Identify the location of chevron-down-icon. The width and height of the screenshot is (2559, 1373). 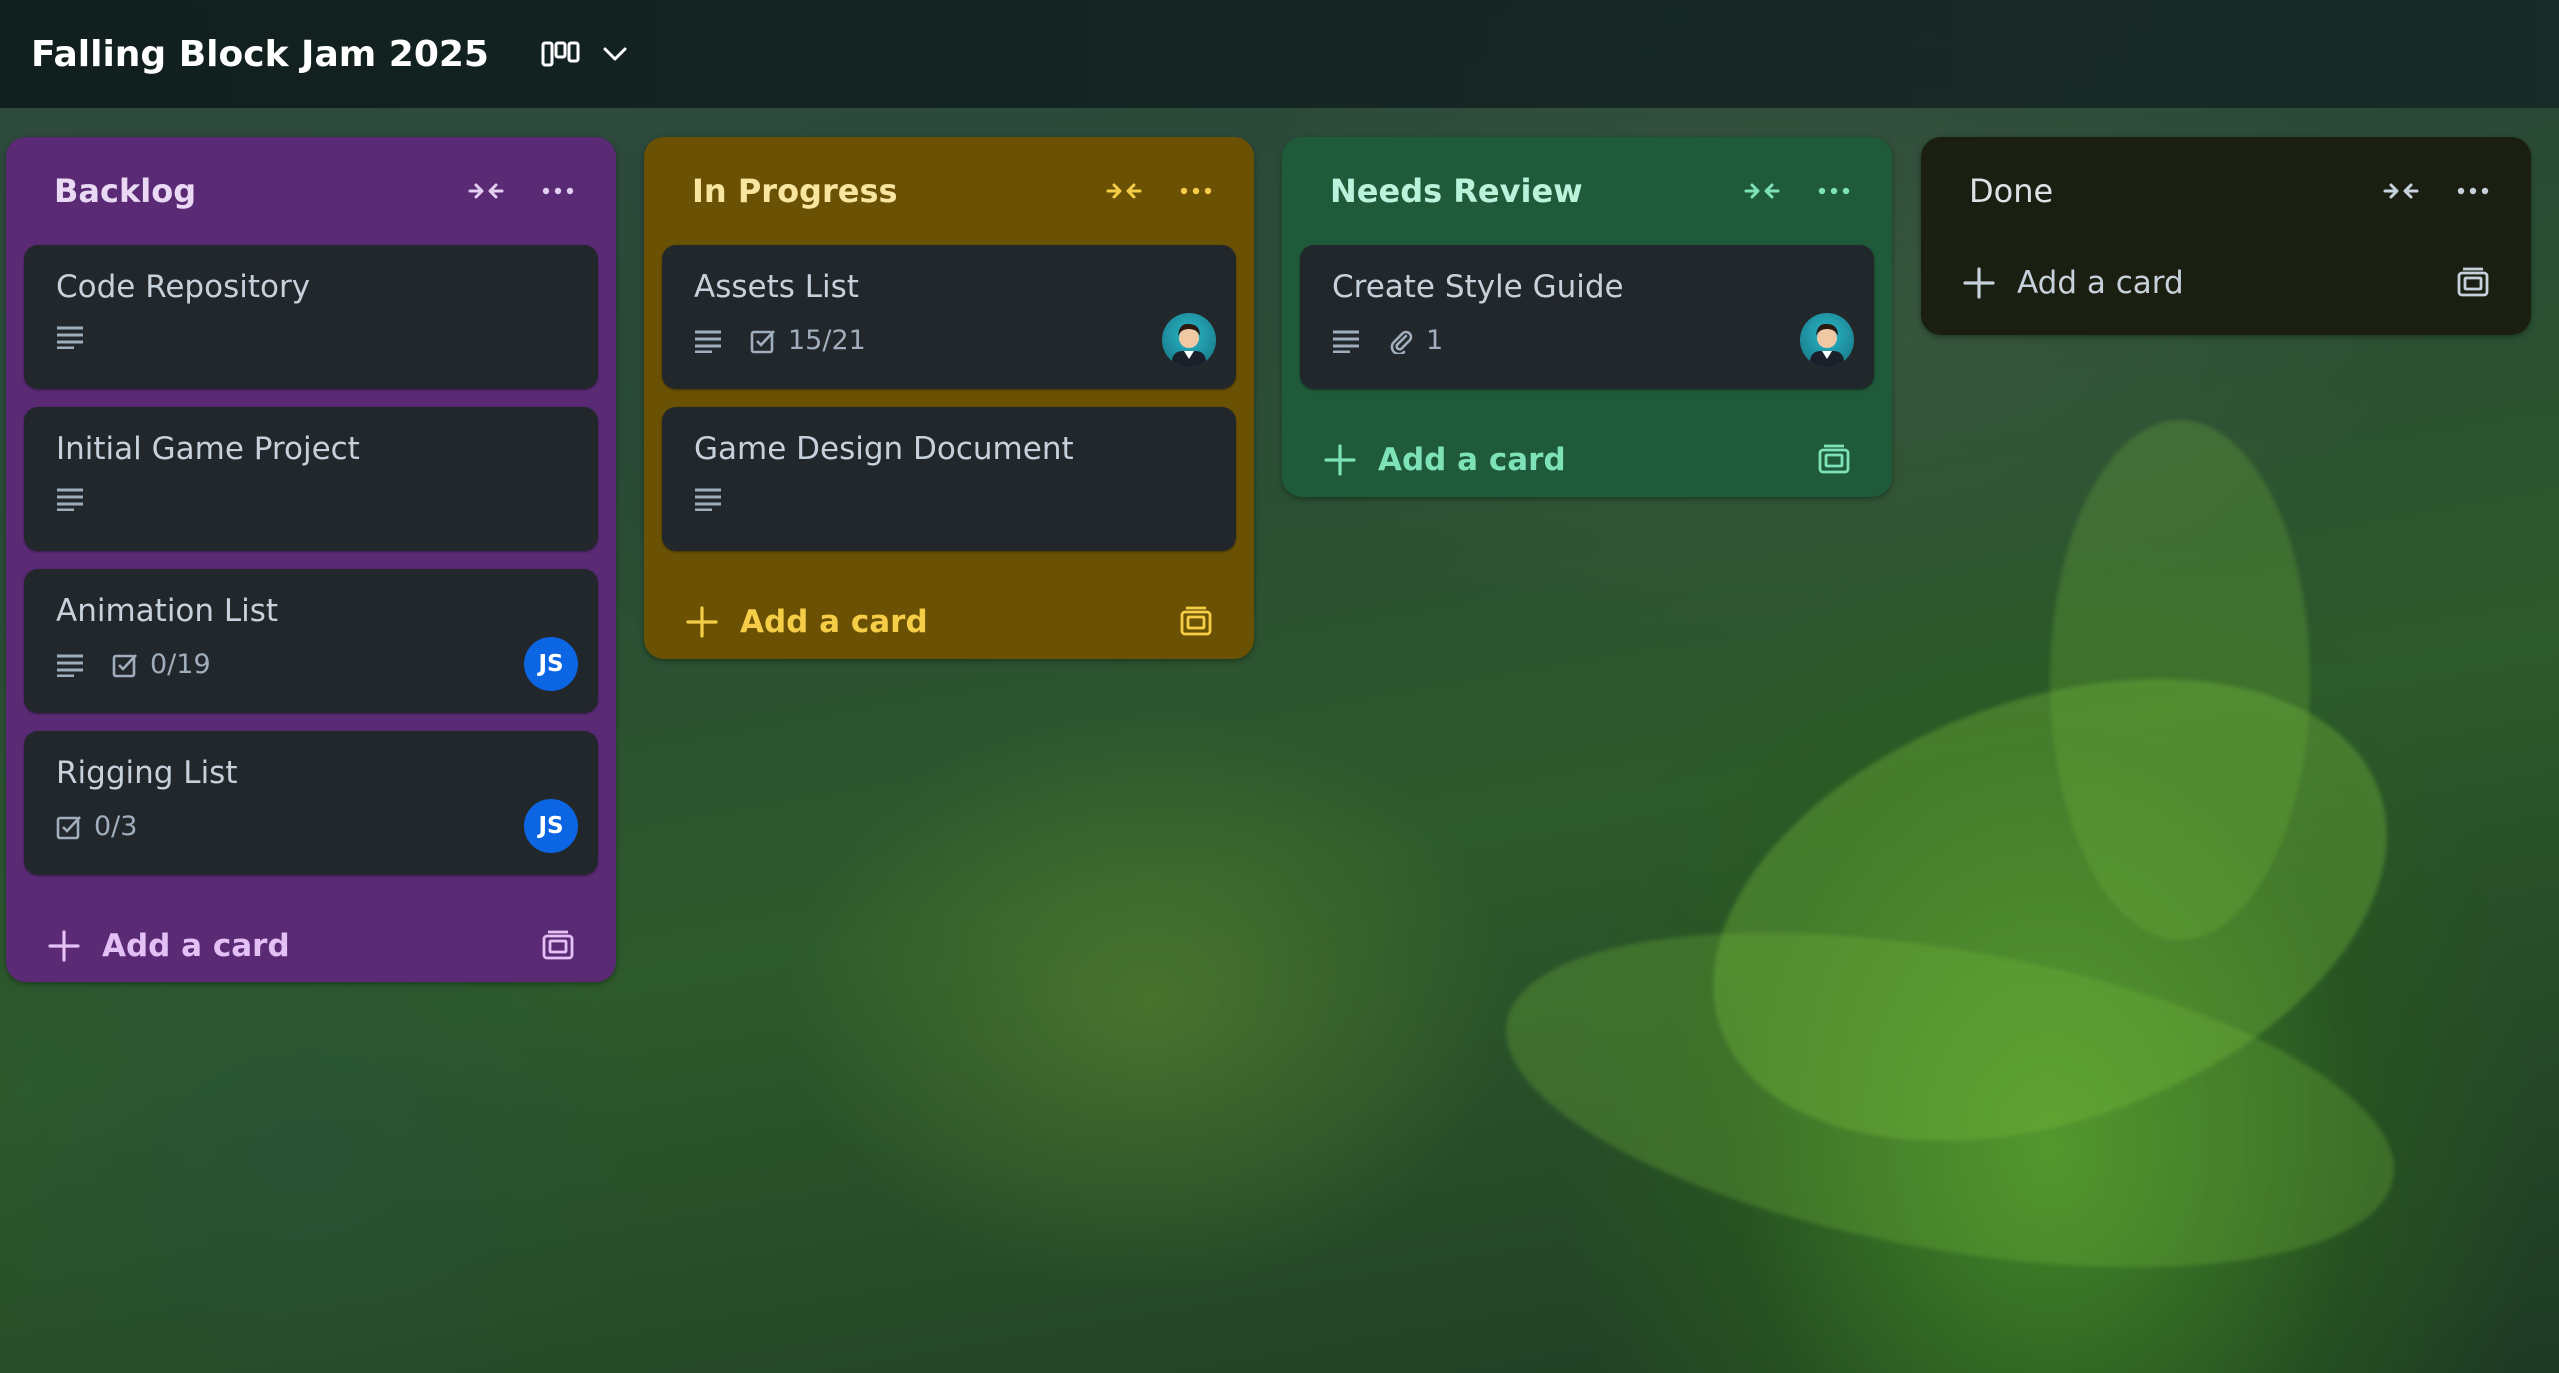
(615, 54).